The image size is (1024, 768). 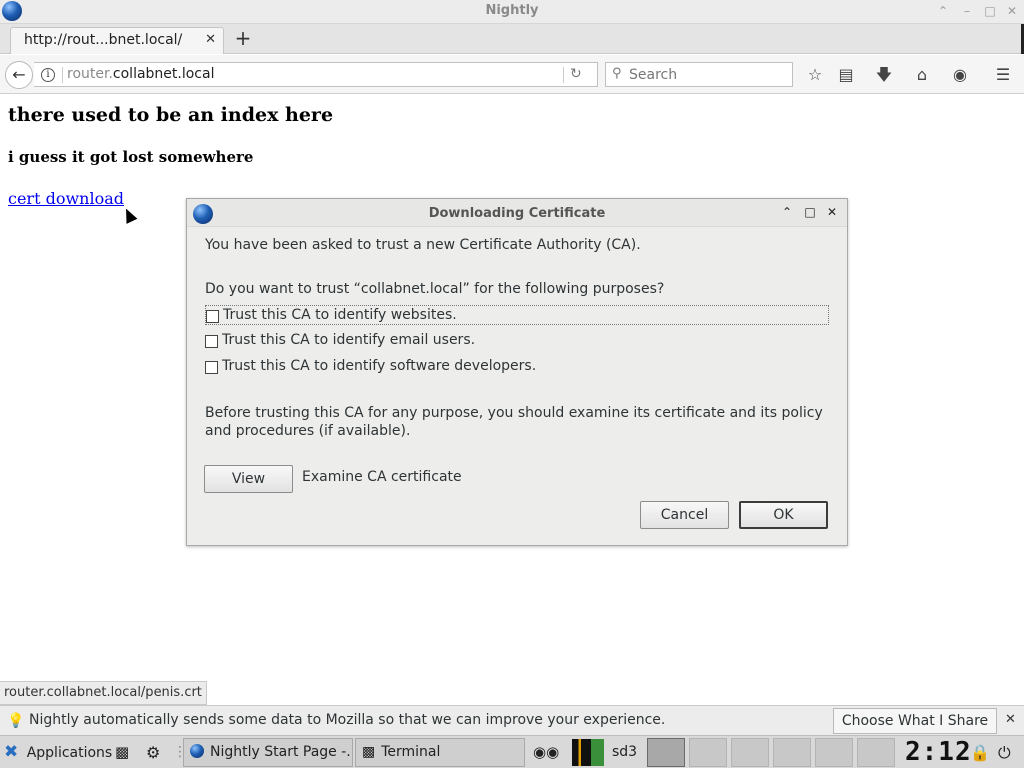 I want to click on window-minimize-button: –, so click(x=967, y=11).